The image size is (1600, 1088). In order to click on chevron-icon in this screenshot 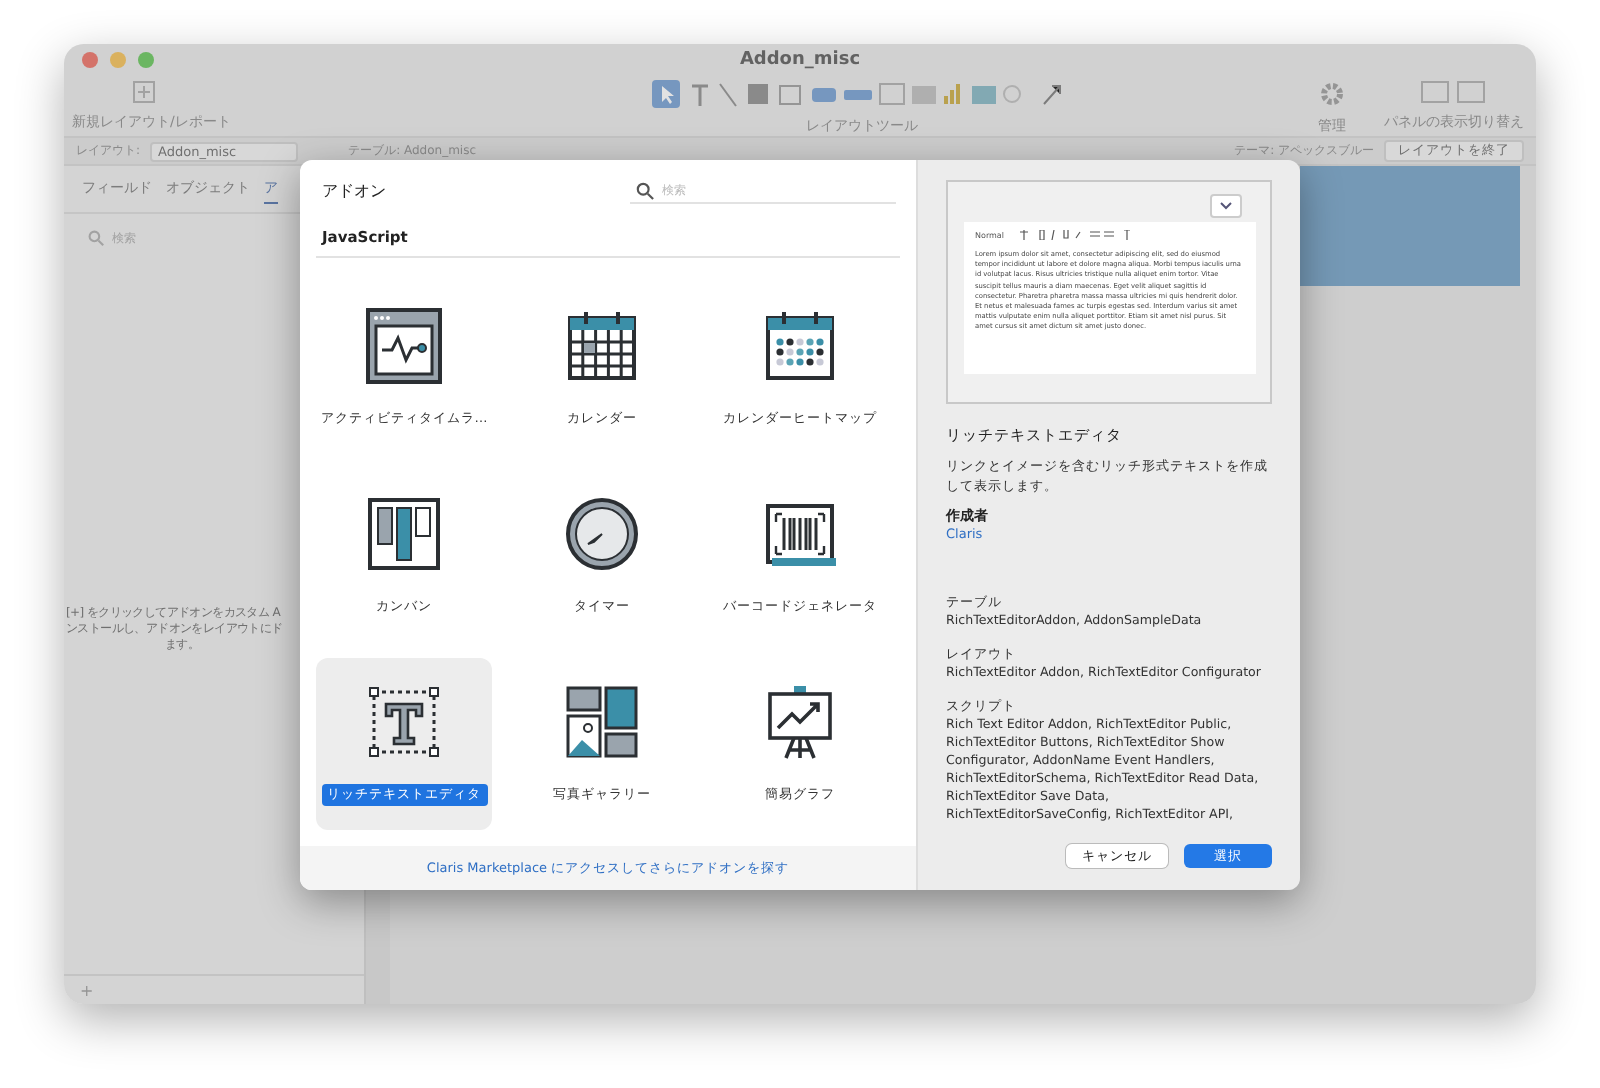, I will do `click(1226, 206)`.